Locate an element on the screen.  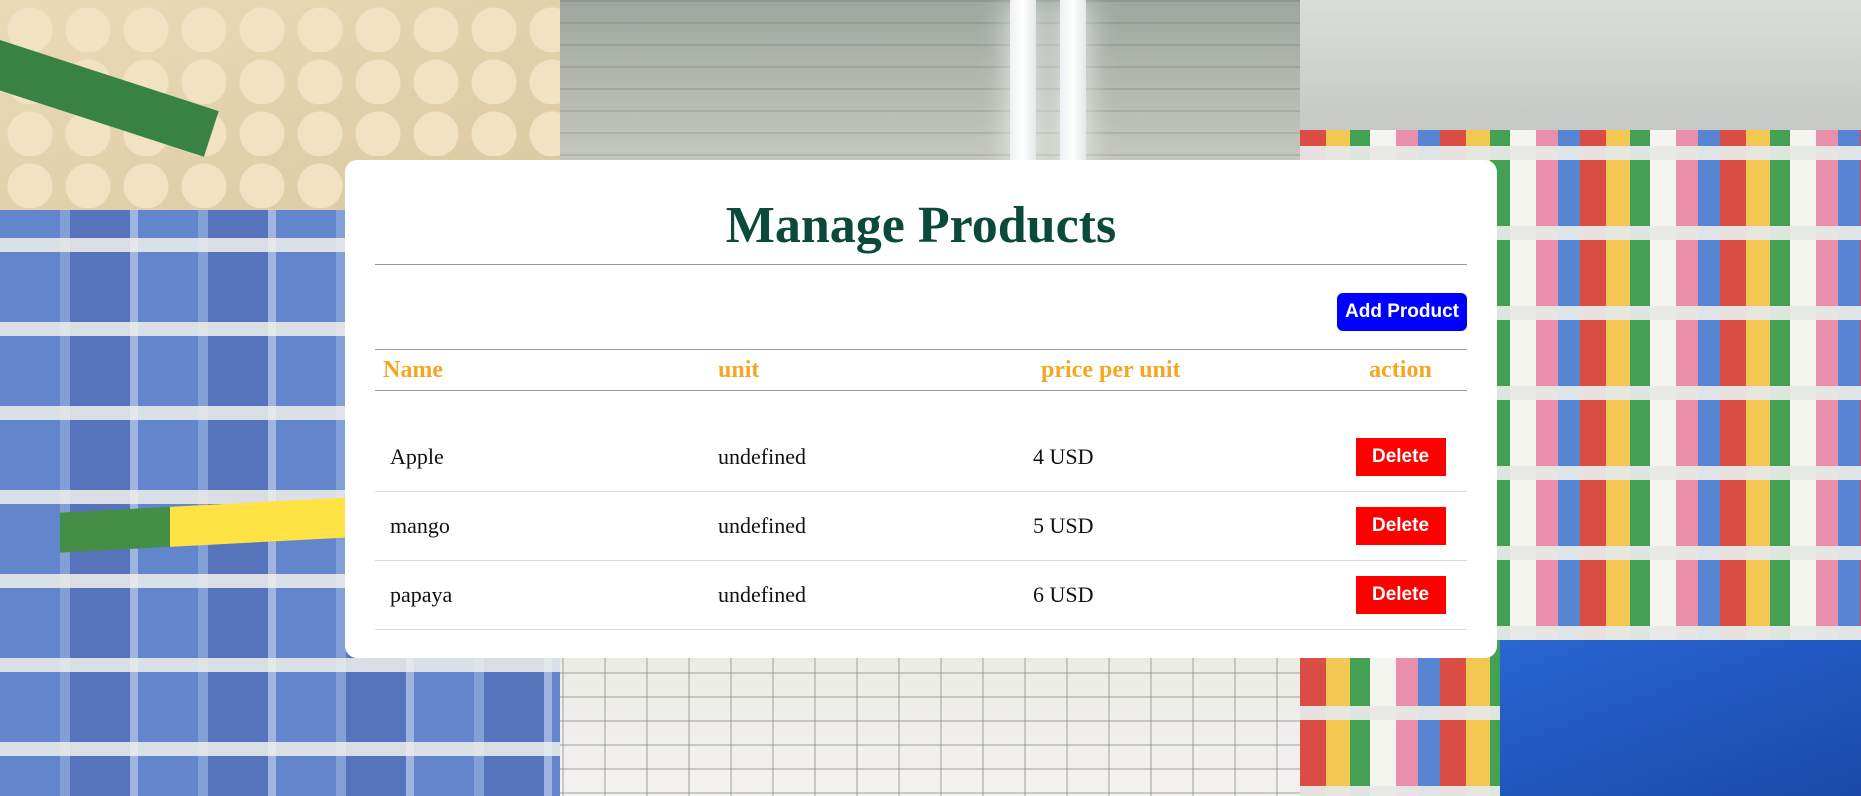
column-header-unit: unit is located at coordinates (739, 369).